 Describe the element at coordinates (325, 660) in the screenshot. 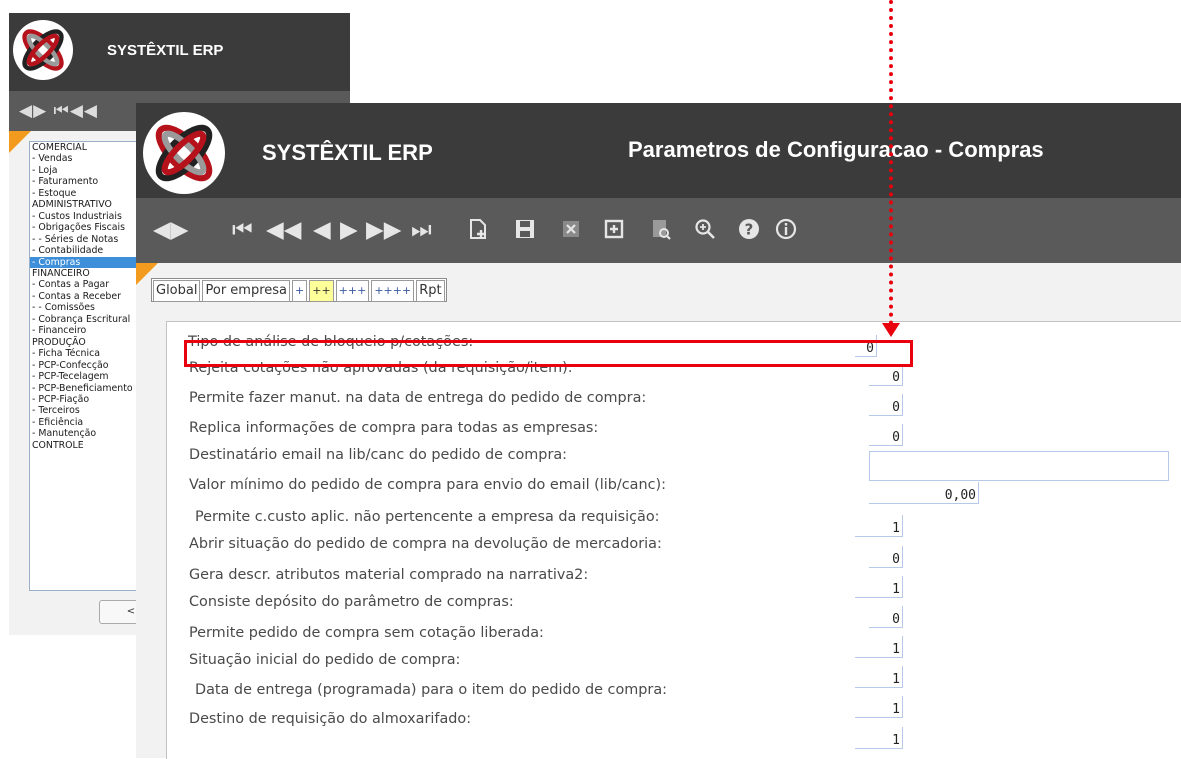

I see `param-label: Situação inicial do pedido de compra:` at that location.